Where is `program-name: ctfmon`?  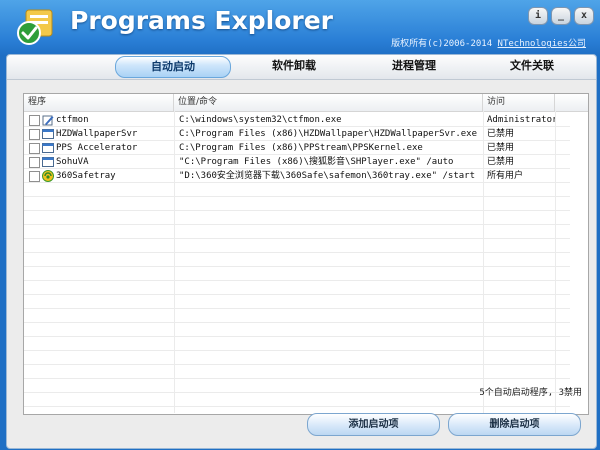 program-name: ctfmon is located at coordinates (72, 120).